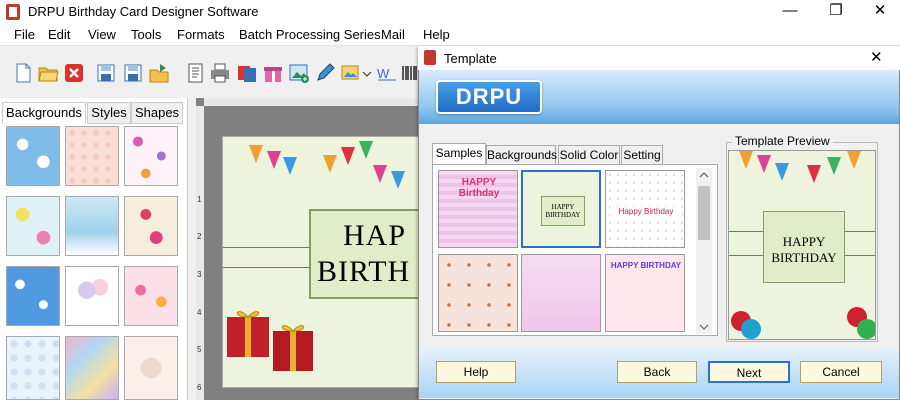 This screenshot has height=400, width=900. What do you see at coordinates (478, 209) in the screenshot?
I see `template-thumbnail: HAPPY Birthday` at bounding box center [478, 209].